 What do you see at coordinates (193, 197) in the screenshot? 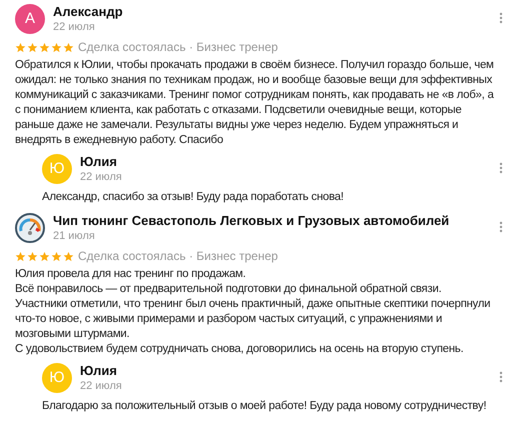
I see `reply-text: Александр, спасибо за отзыв! Буду рада поработать снова!` at bounding box center [193, 197].